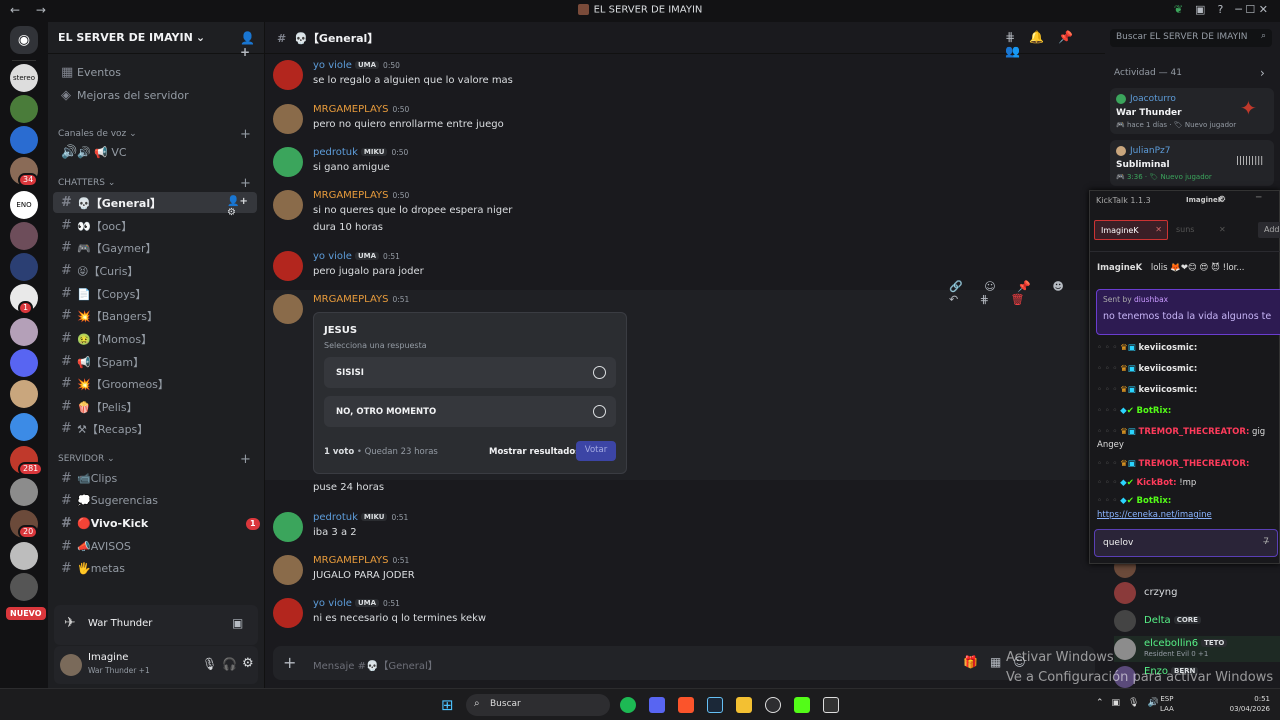  Describe the element at coordinates (356, 65) in the screenshot. I see `author: yo viole UMA 0:50` at that location.